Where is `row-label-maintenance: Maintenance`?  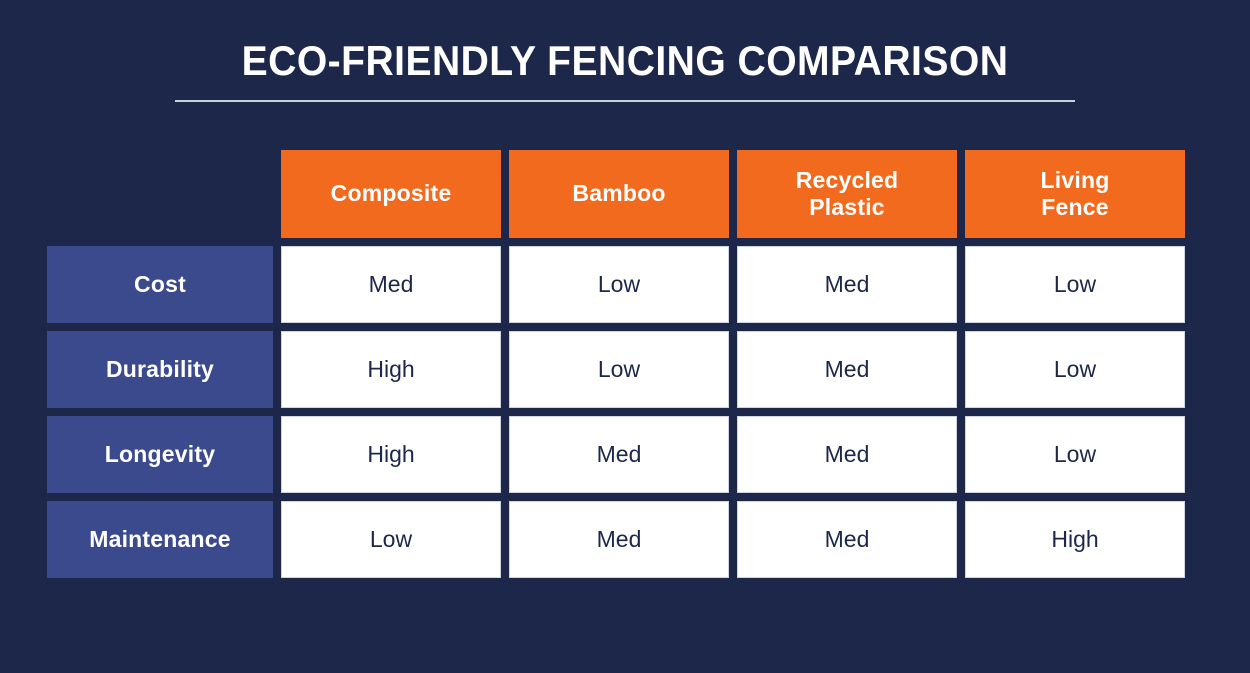 row-label-maintenance: Maintenance is located at coordinates (160, 539).